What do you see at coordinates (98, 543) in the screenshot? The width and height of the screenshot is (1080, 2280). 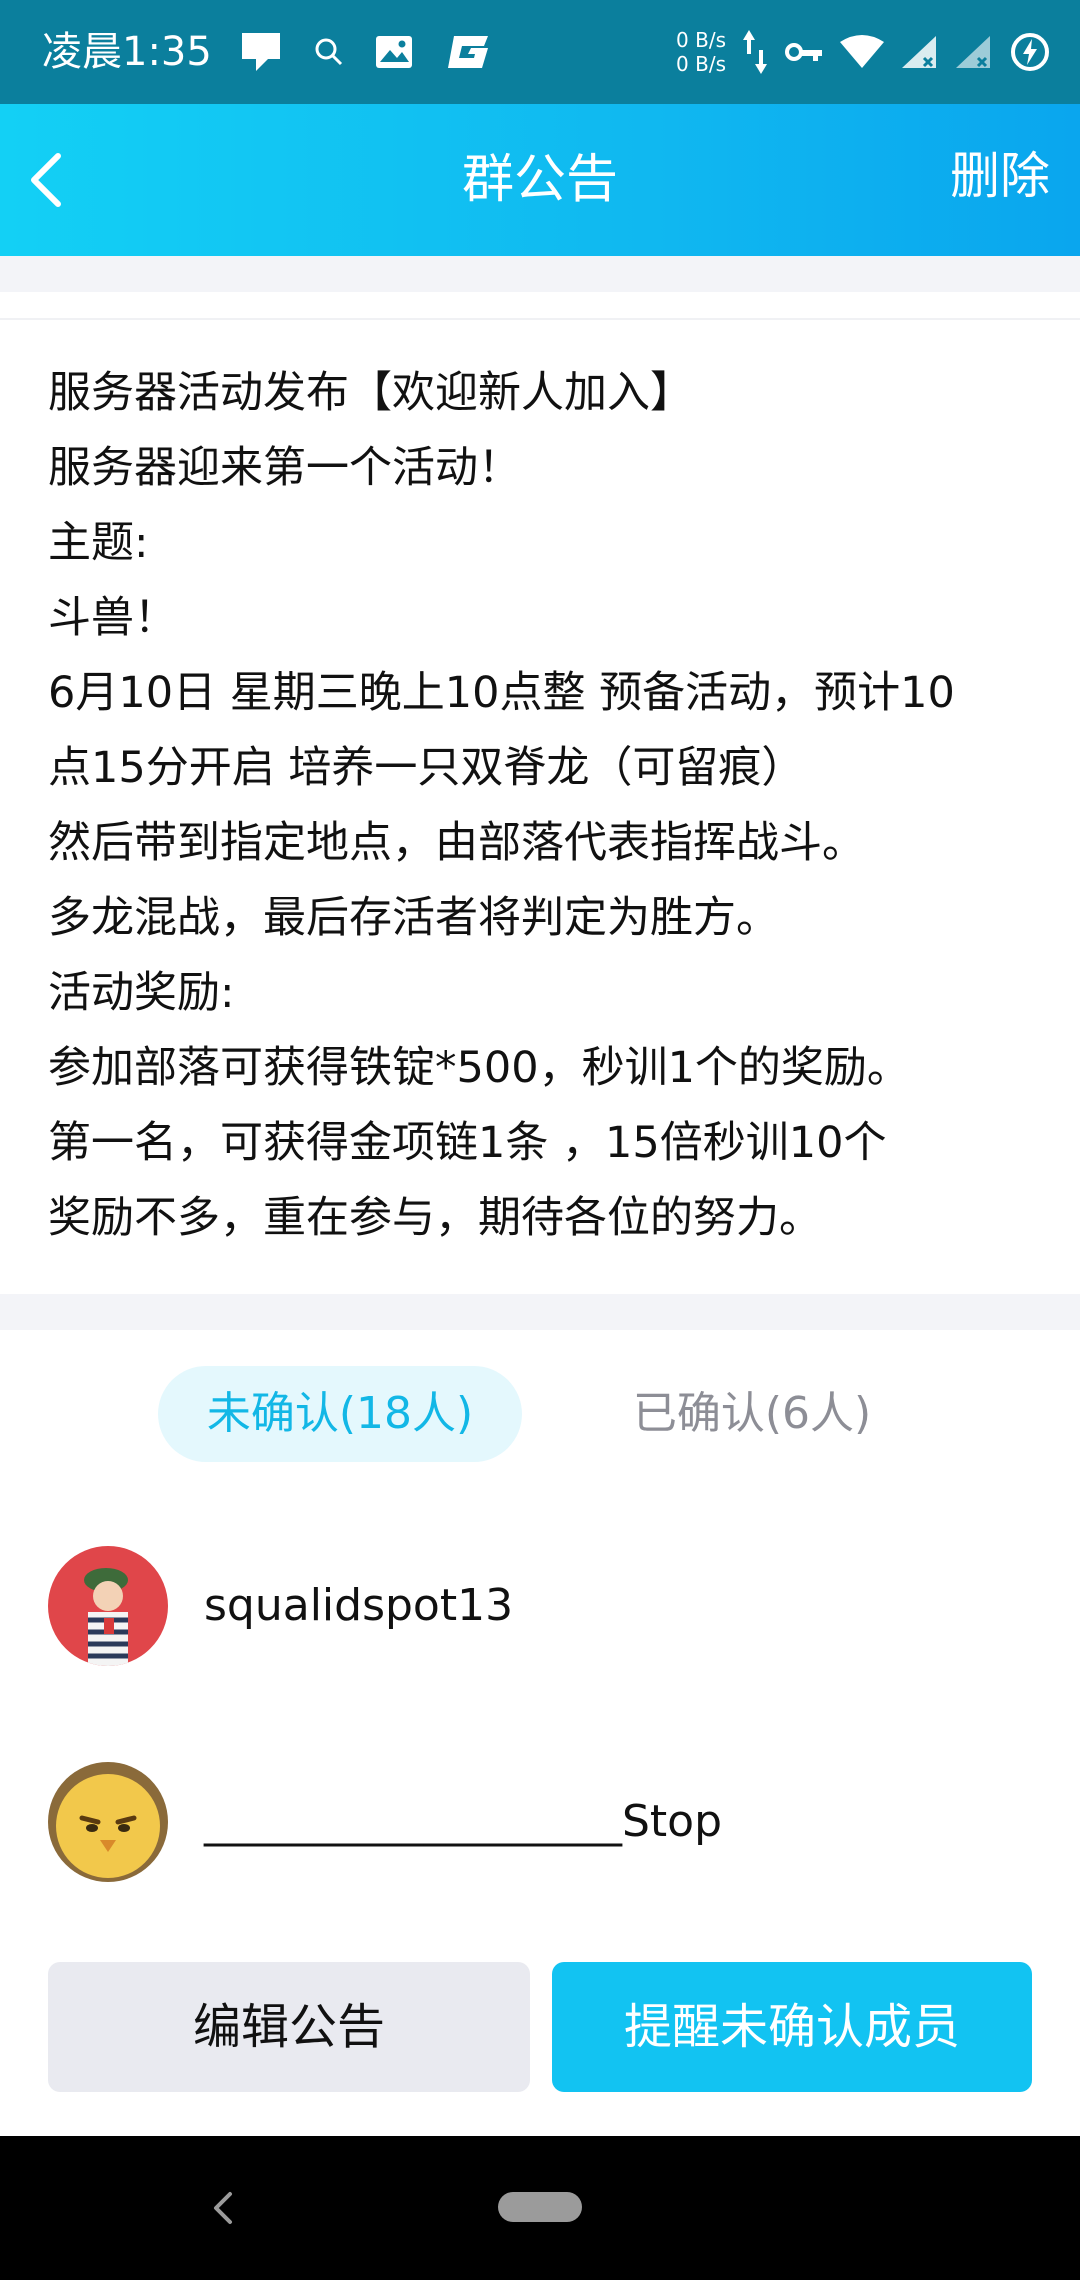 I see `announcement-line: 主题:` at bounding box center [98, 543].